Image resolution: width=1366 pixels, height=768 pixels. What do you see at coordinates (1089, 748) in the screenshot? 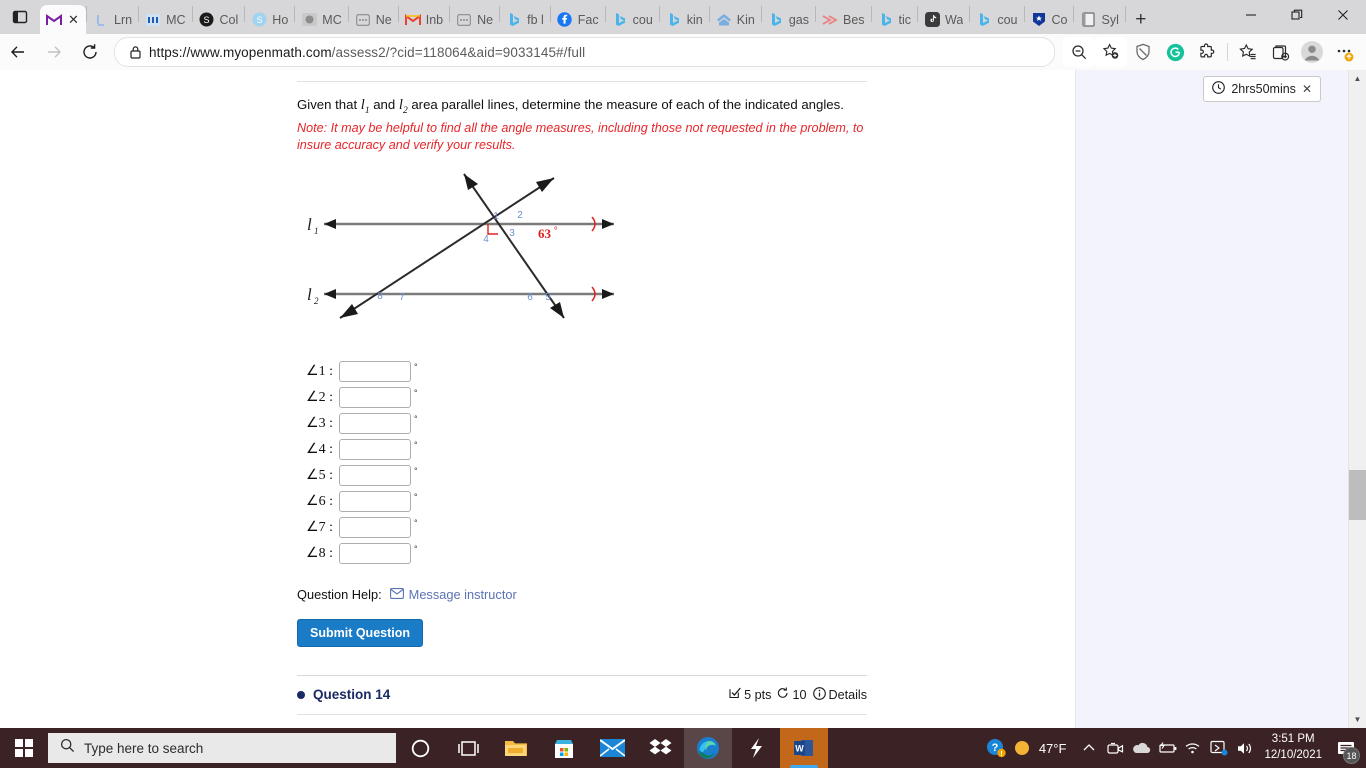
I see `show-hidden-icons-icon` at bounding box center [1089, 748].